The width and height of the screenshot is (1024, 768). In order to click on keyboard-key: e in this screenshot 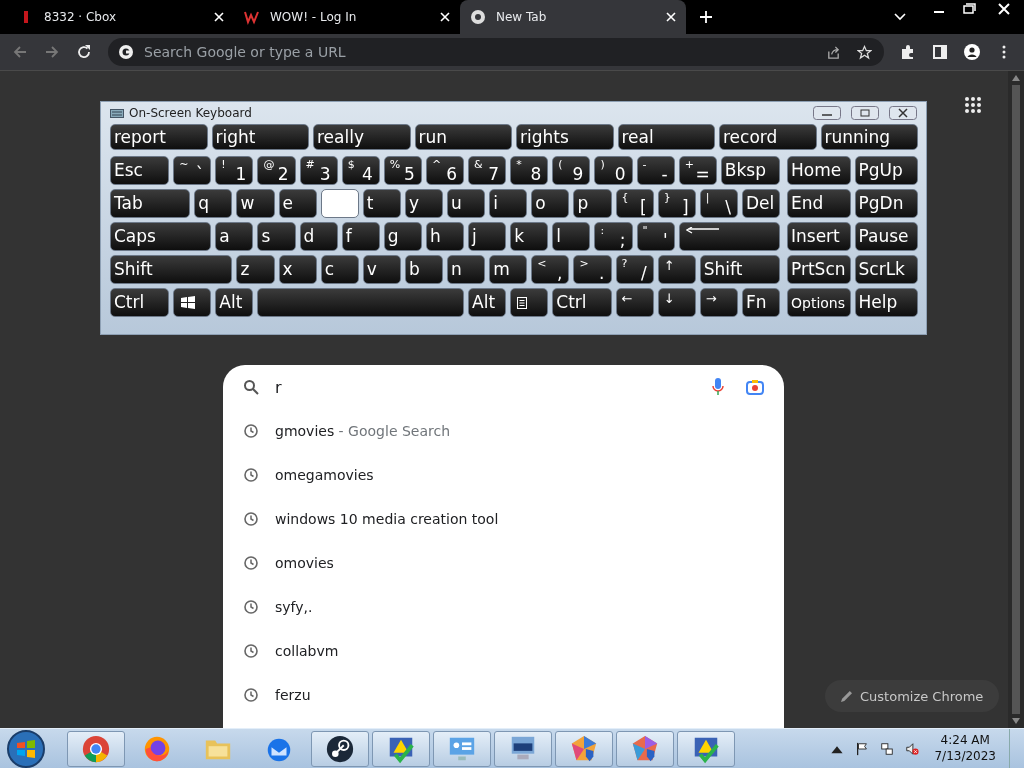, I will do `click(297, 203)`.